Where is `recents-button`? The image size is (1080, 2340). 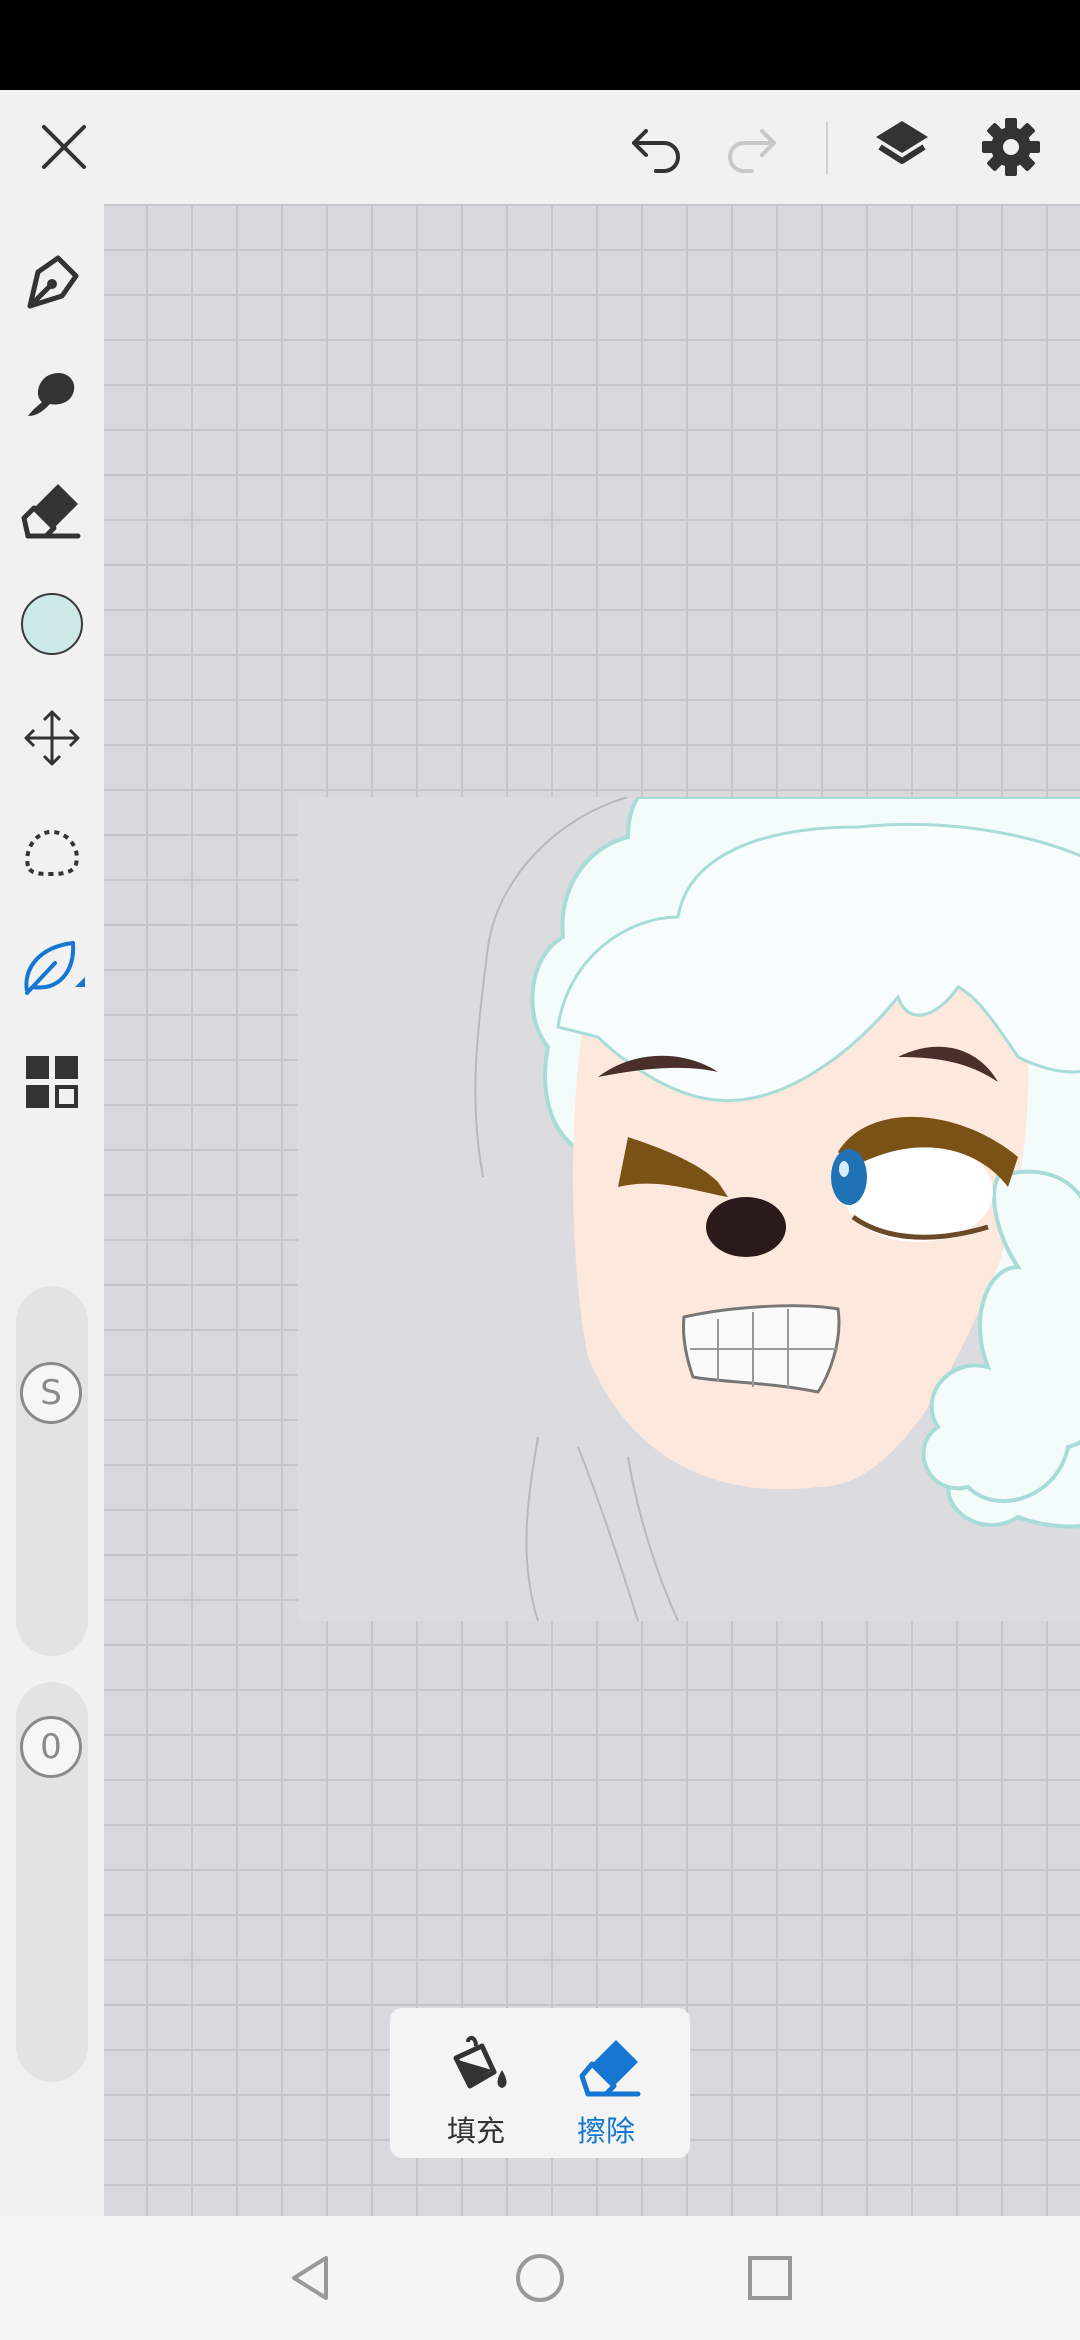
recents-button is located at coordinates (770, 2278).